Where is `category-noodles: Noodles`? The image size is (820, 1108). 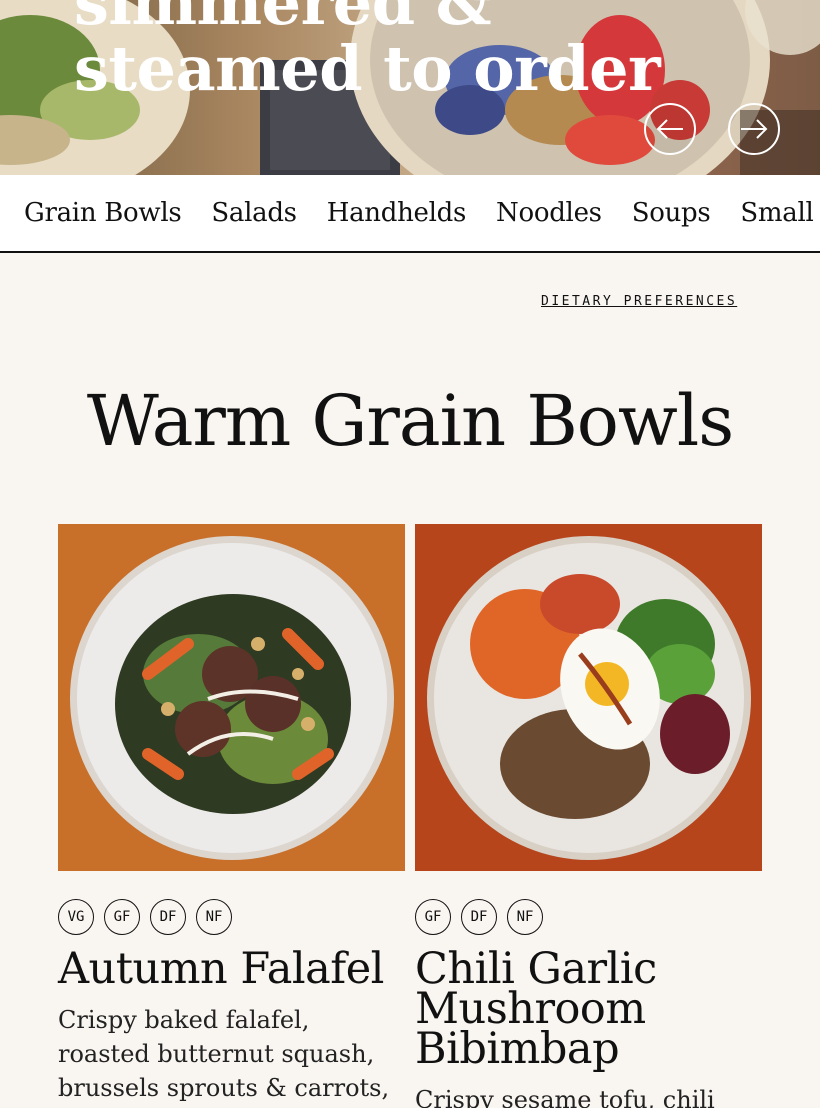
category-noodles: Noodles is located at coordinates (549, 213).